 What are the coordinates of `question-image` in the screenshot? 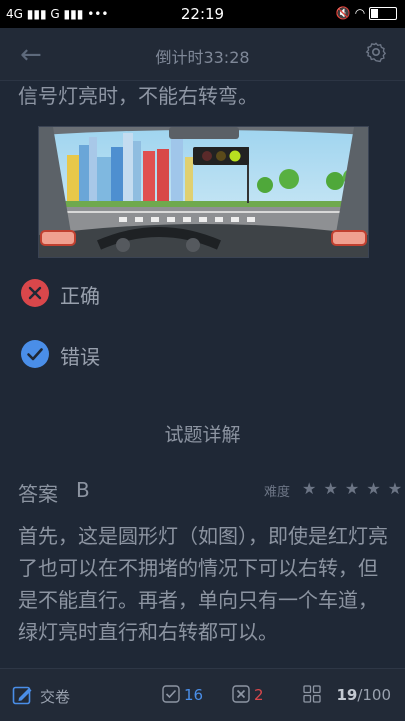 It's located at (203, 192).